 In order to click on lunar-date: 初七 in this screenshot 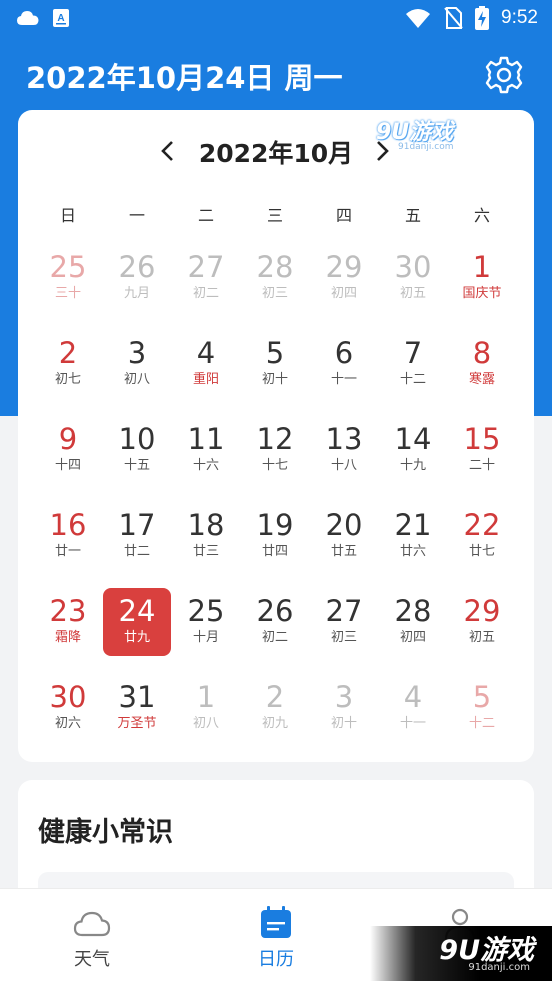, I will do `click(67, 379)`.